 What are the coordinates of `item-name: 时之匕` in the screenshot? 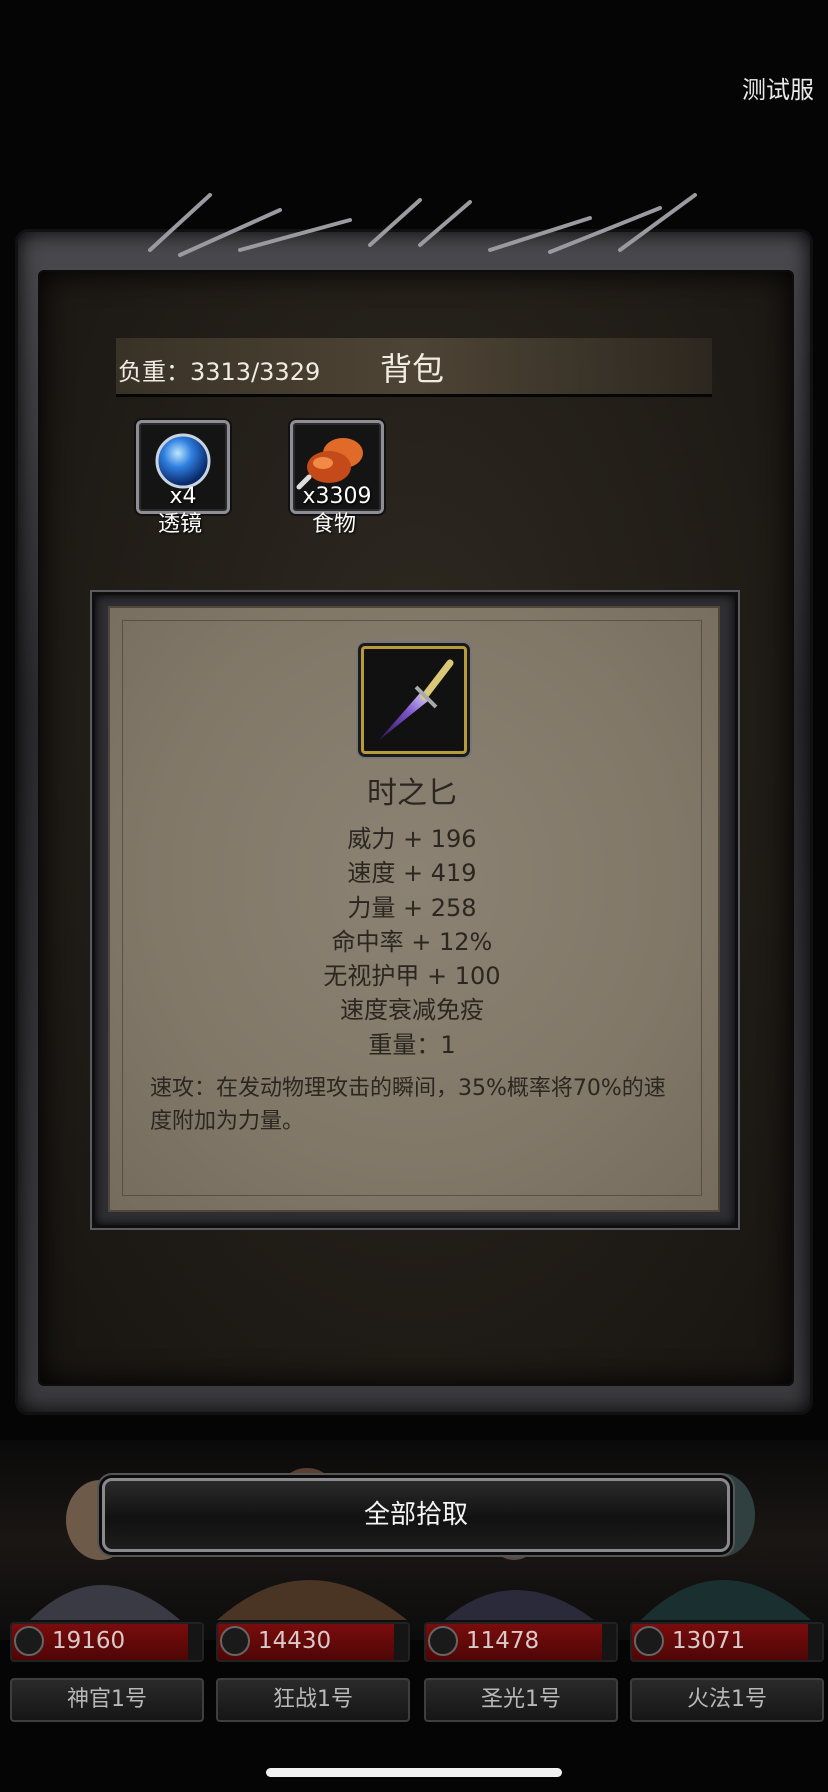 It's located at (412, 793).